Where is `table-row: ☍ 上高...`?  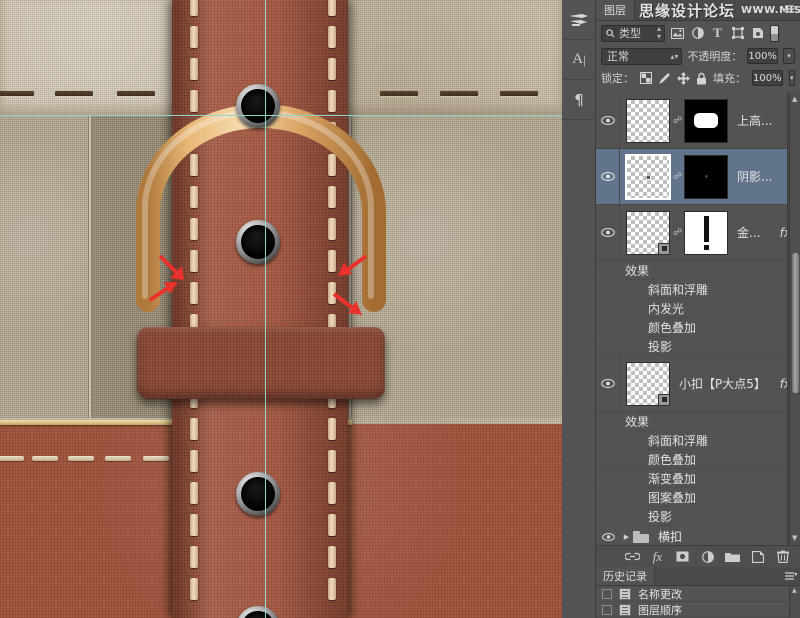 table-row: ☍ 上高... is located at coordinates (698, 121).